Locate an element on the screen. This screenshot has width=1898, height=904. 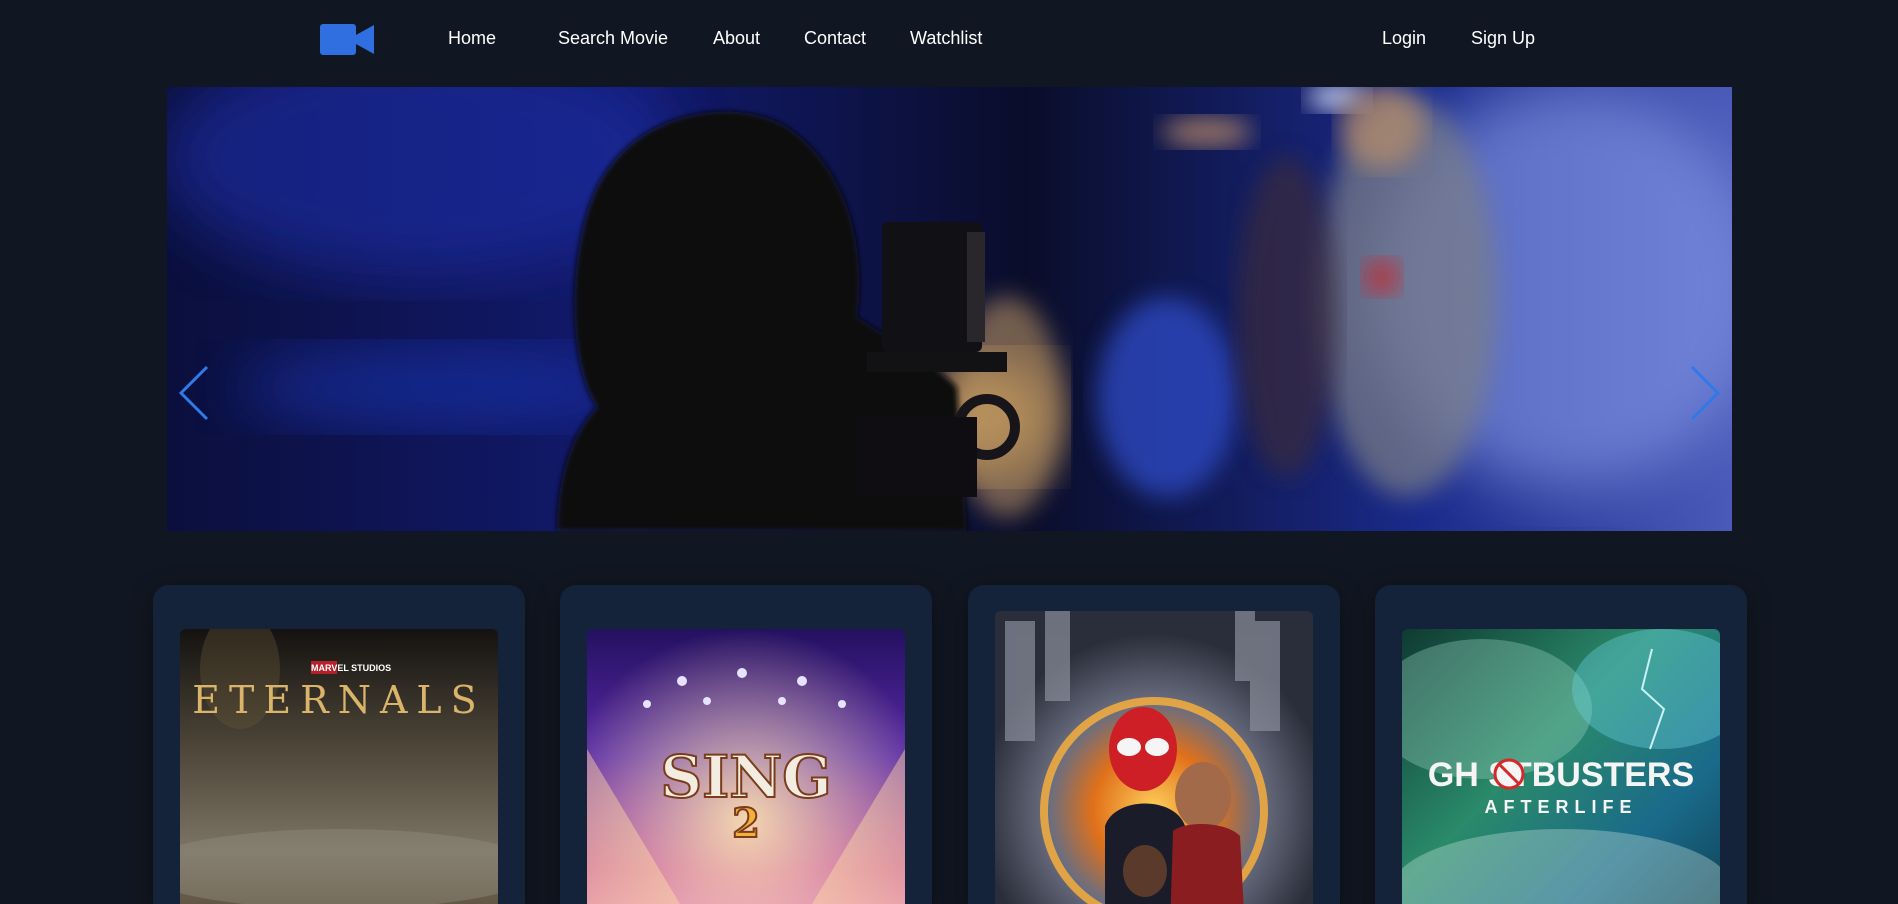
movie-poster-eternals: MARVEL STUDIOS ETERNALS is located at coordinates (339, 766).